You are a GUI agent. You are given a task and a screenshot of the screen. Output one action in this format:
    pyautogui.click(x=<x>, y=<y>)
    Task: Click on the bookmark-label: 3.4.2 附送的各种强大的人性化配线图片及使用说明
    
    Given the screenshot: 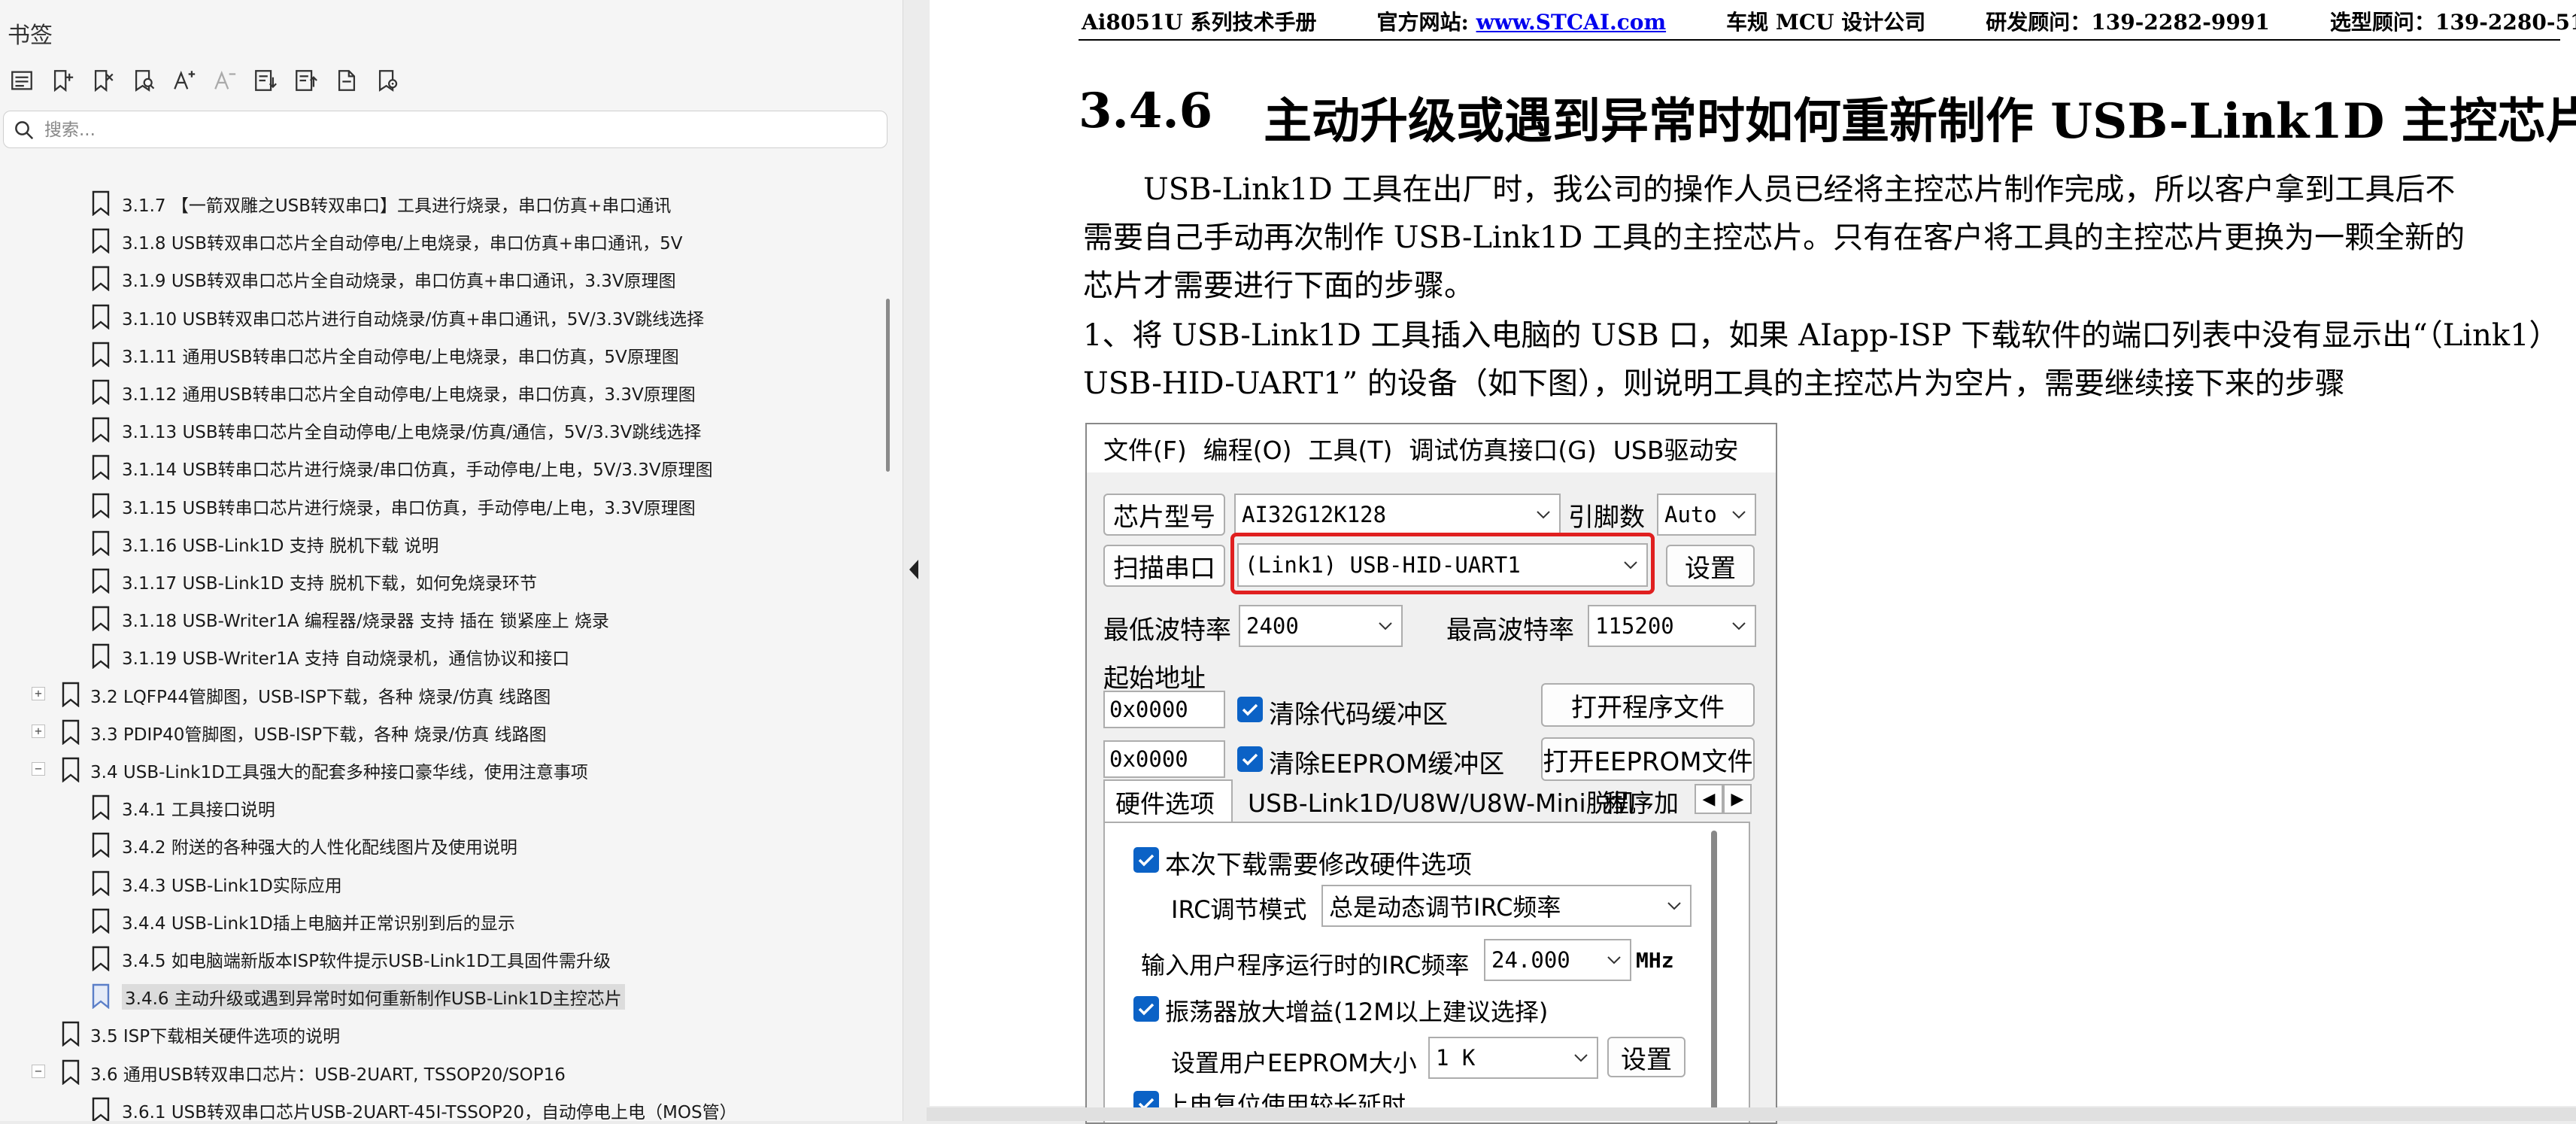 What is the action you would take?
    pyautogui.click(x=319, y=848)
    